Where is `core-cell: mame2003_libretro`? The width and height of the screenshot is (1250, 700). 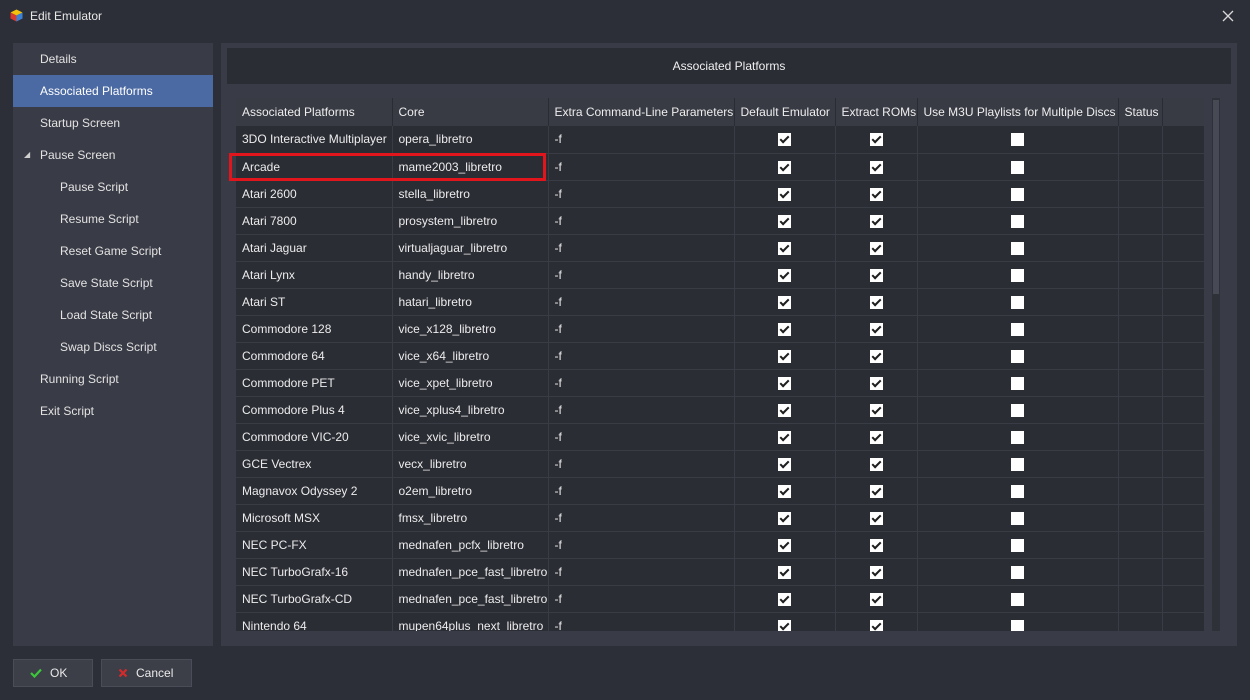 core-cell: mame2003_libretro is located at coordinates (470, 167).